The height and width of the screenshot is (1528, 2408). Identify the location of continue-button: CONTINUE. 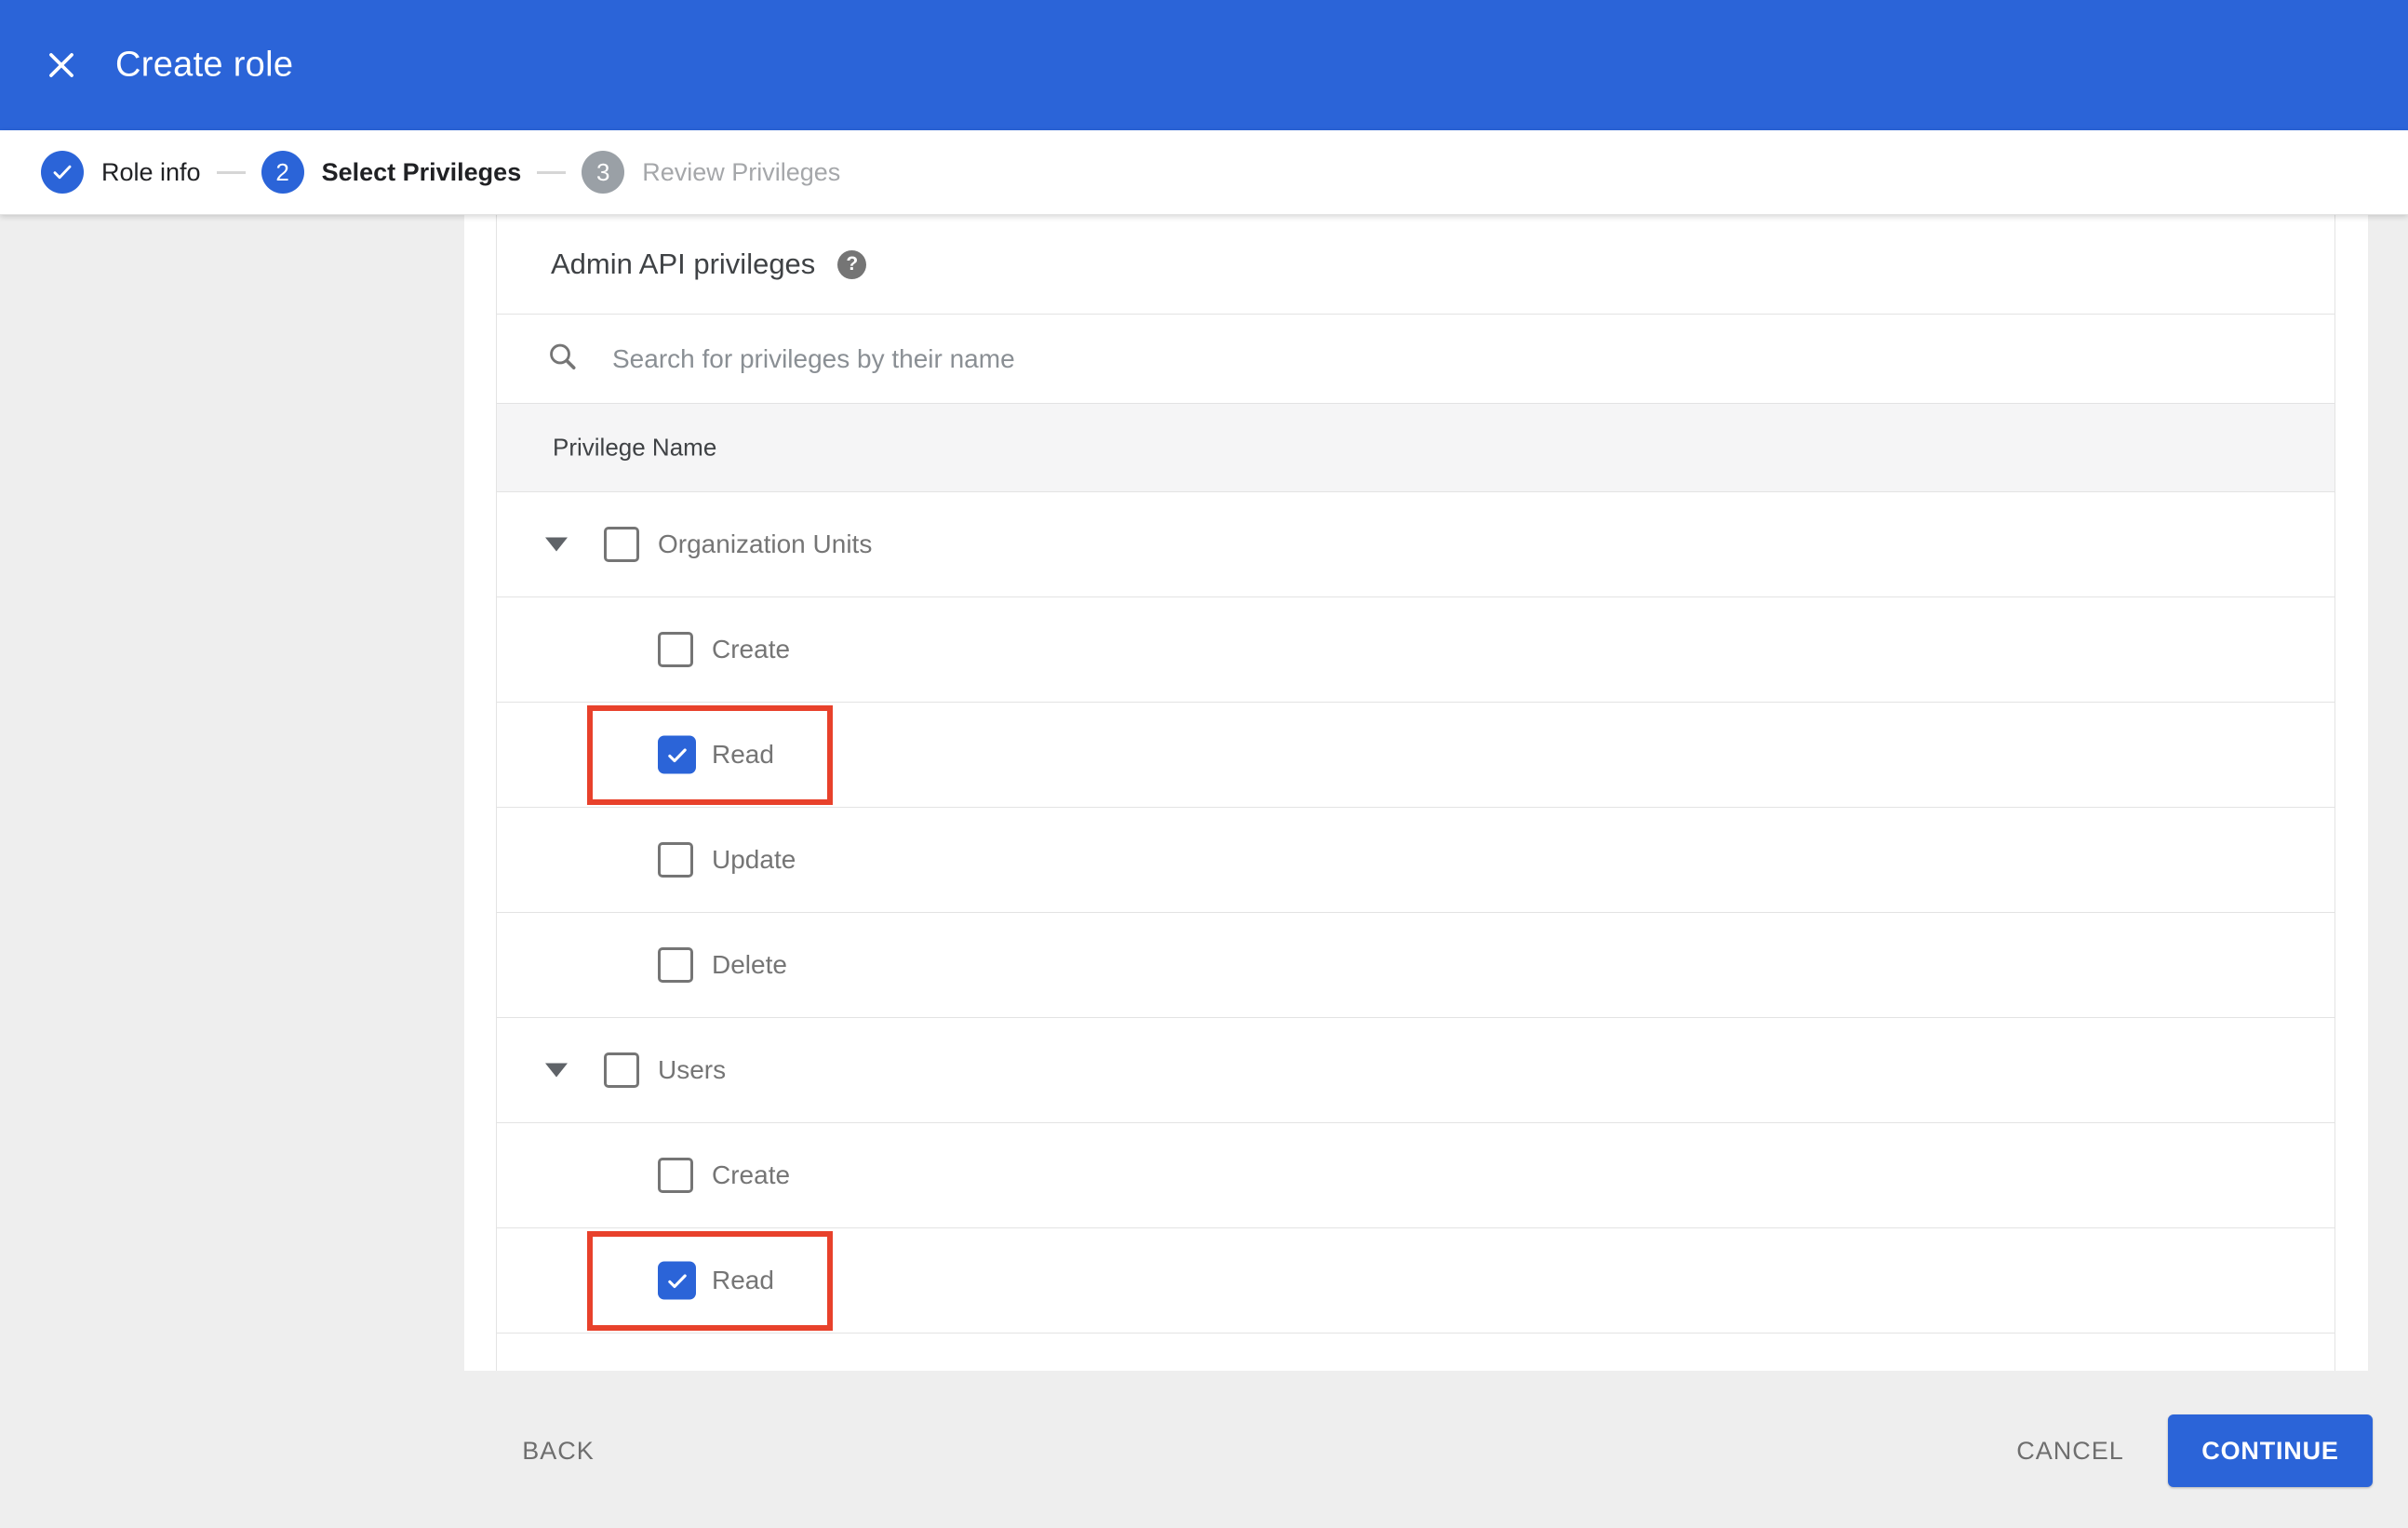
(2271, 1450).